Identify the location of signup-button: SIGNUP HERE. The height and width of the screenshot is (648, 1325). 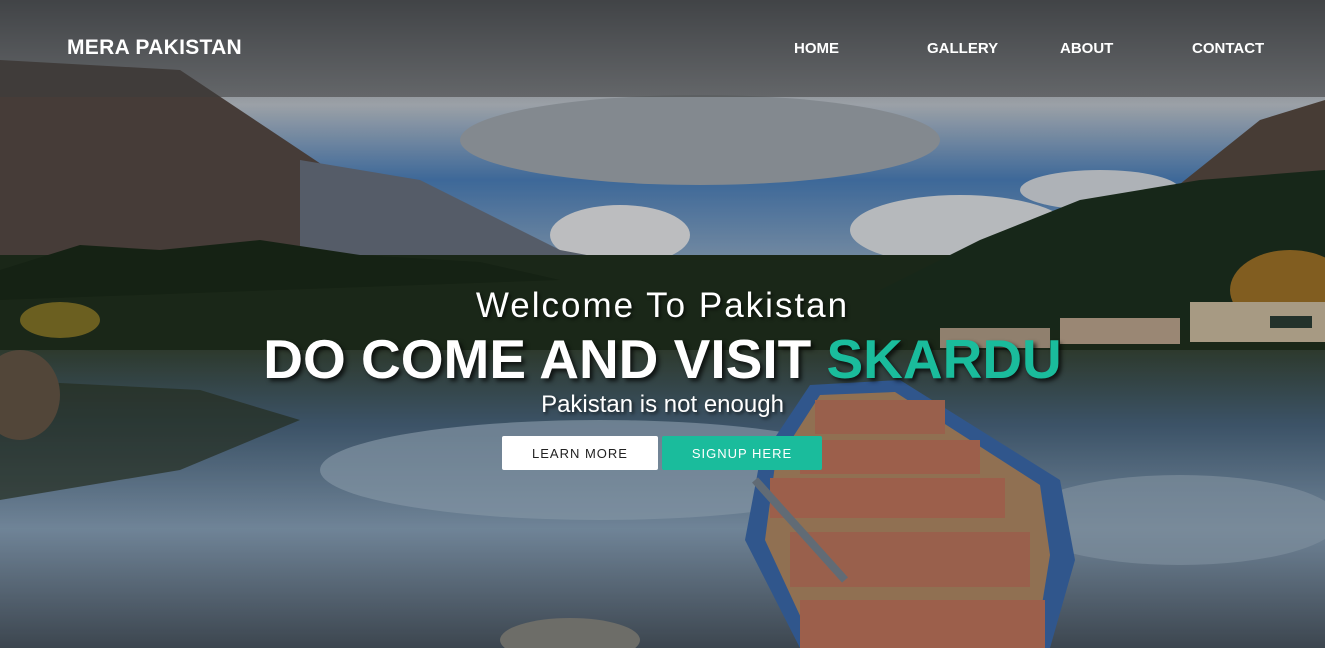
(742, 453).